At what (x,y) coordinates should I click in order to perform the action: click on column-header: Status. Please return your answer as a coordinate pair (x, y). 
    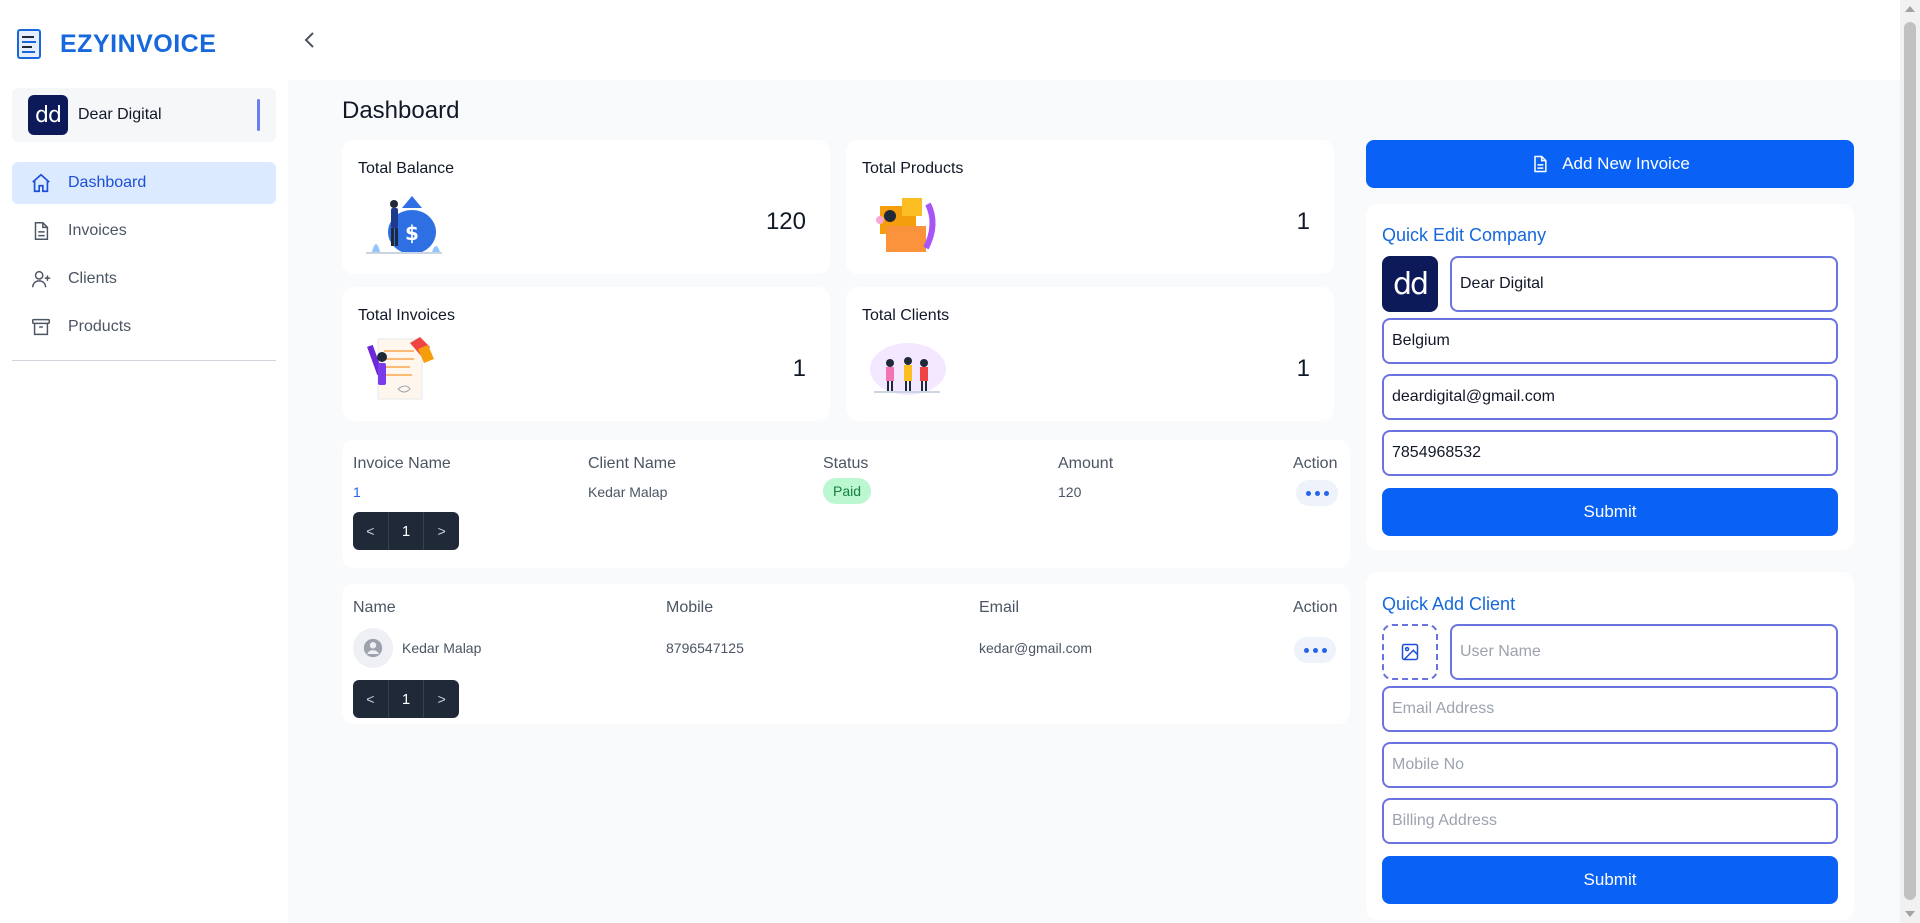
    Looking at the image, I should click on (846, 463).